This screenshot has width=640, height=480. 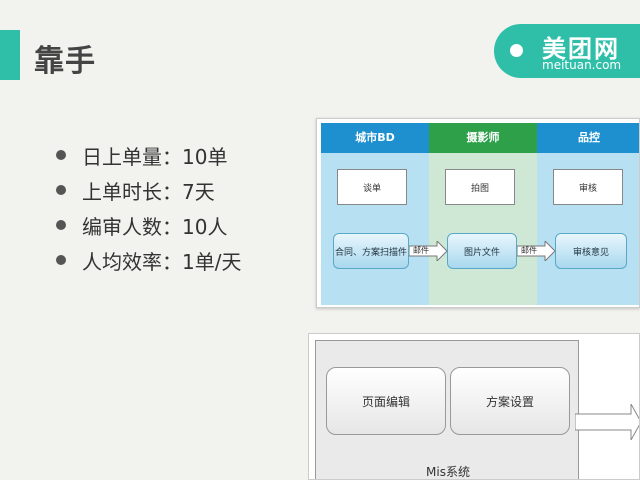 What do you see at coordinates (375, 214) in the screenshot?
I see `swimlane-city-bd: 城市BD` at bounding box center [375, 214].